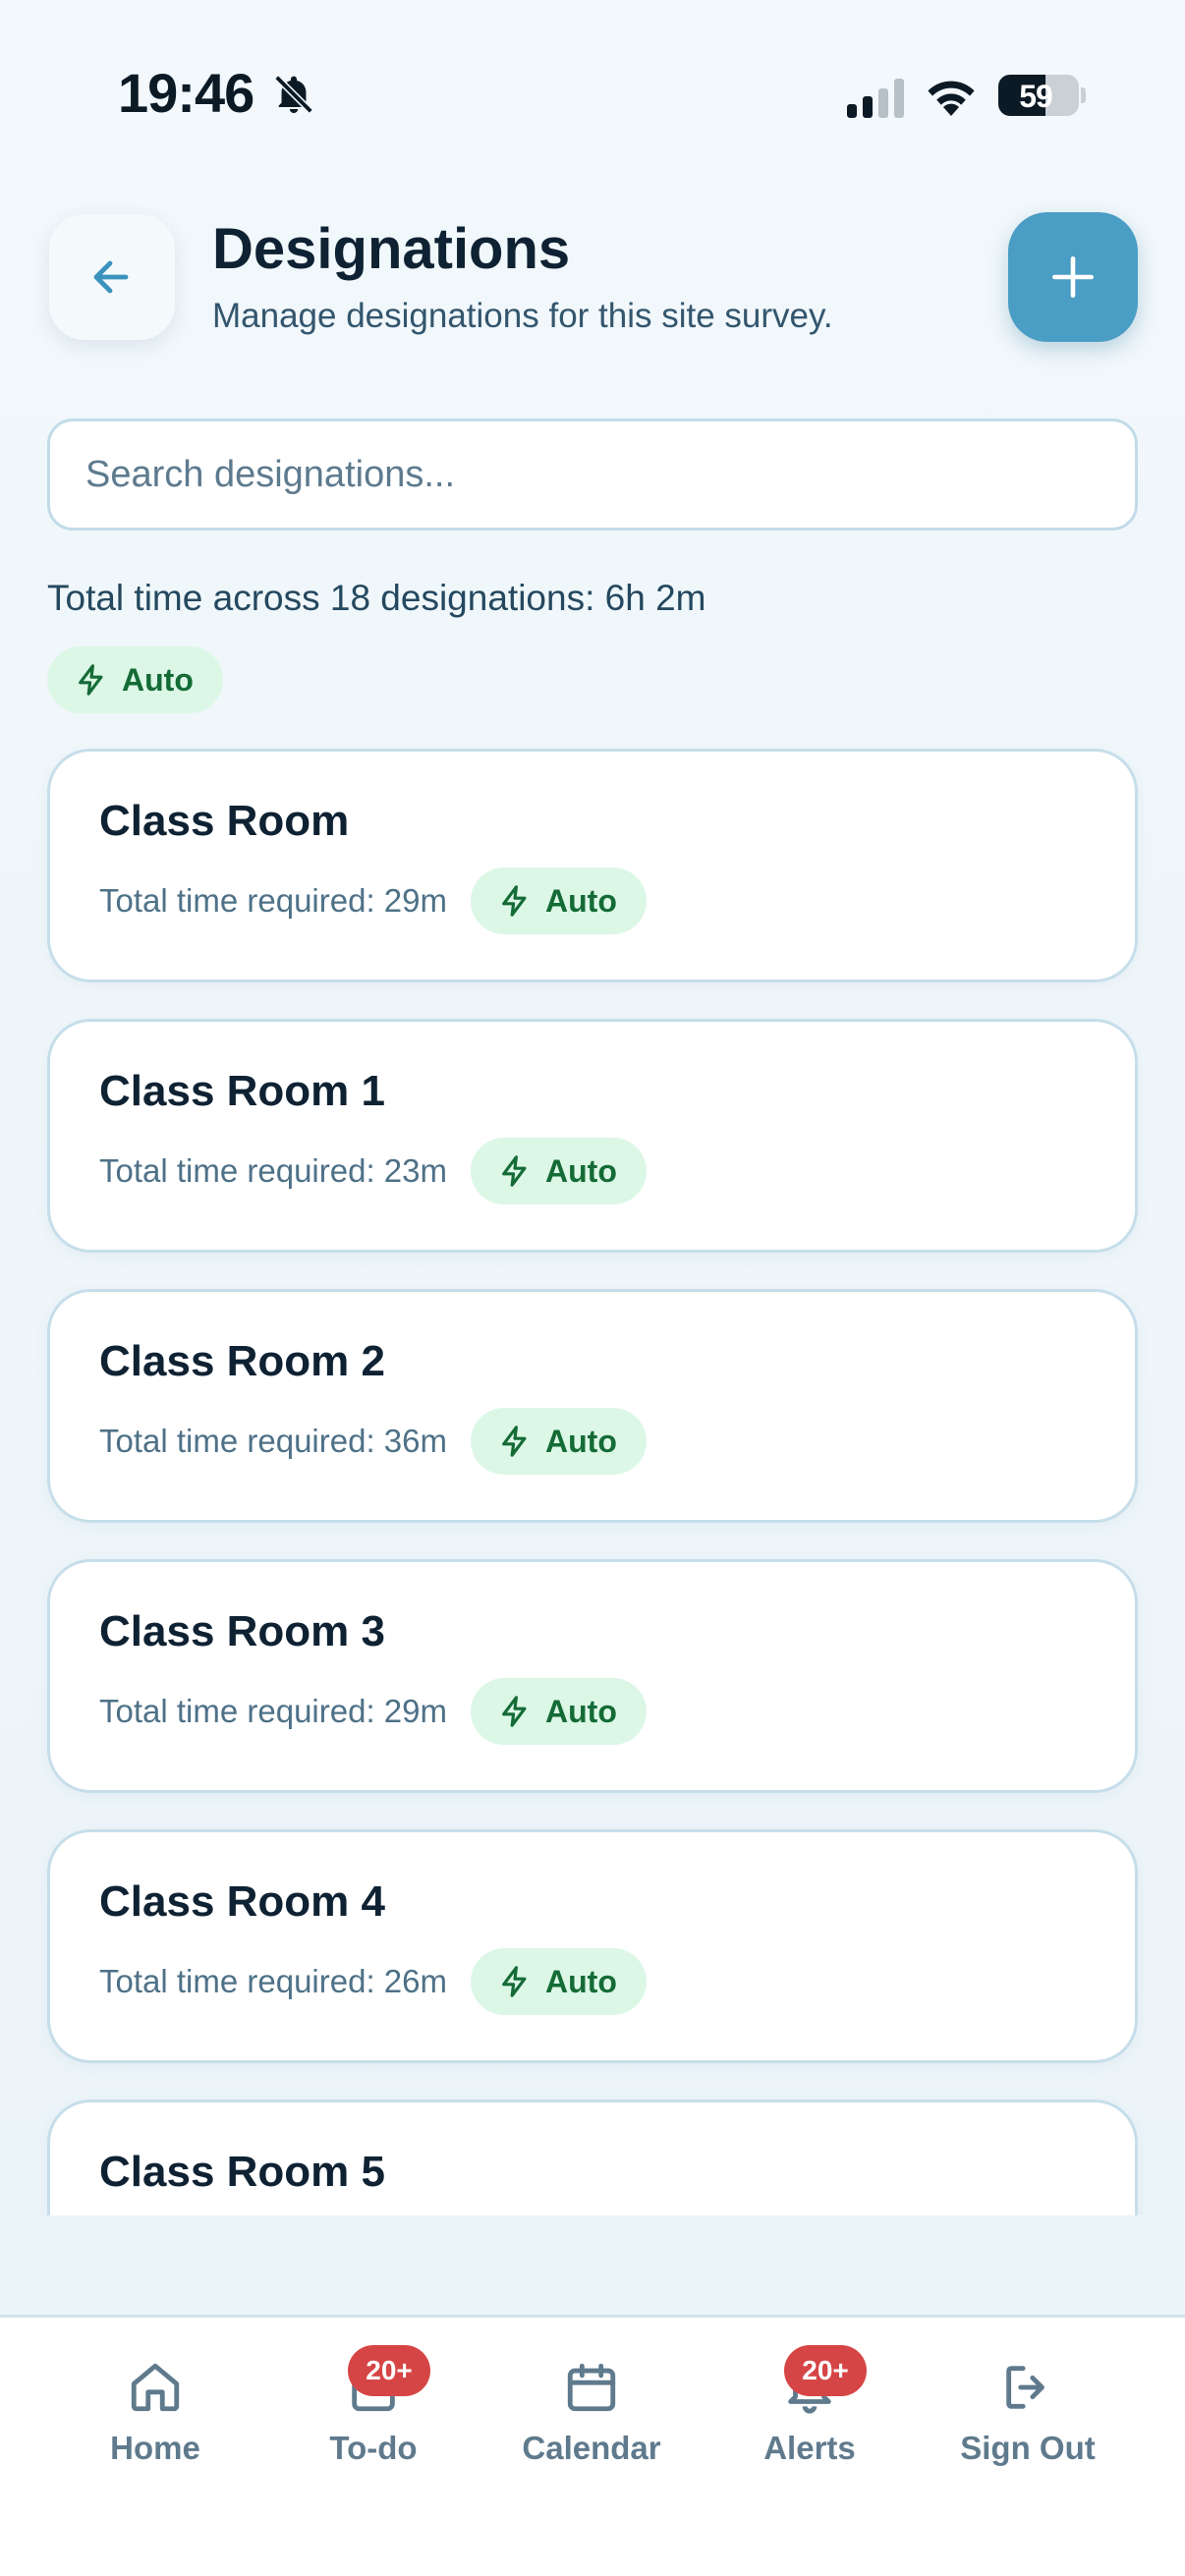 The width and height of the screenshot is (1185, 2576). I want to click on designation-name: Class Room 1, so click(242, 1091).